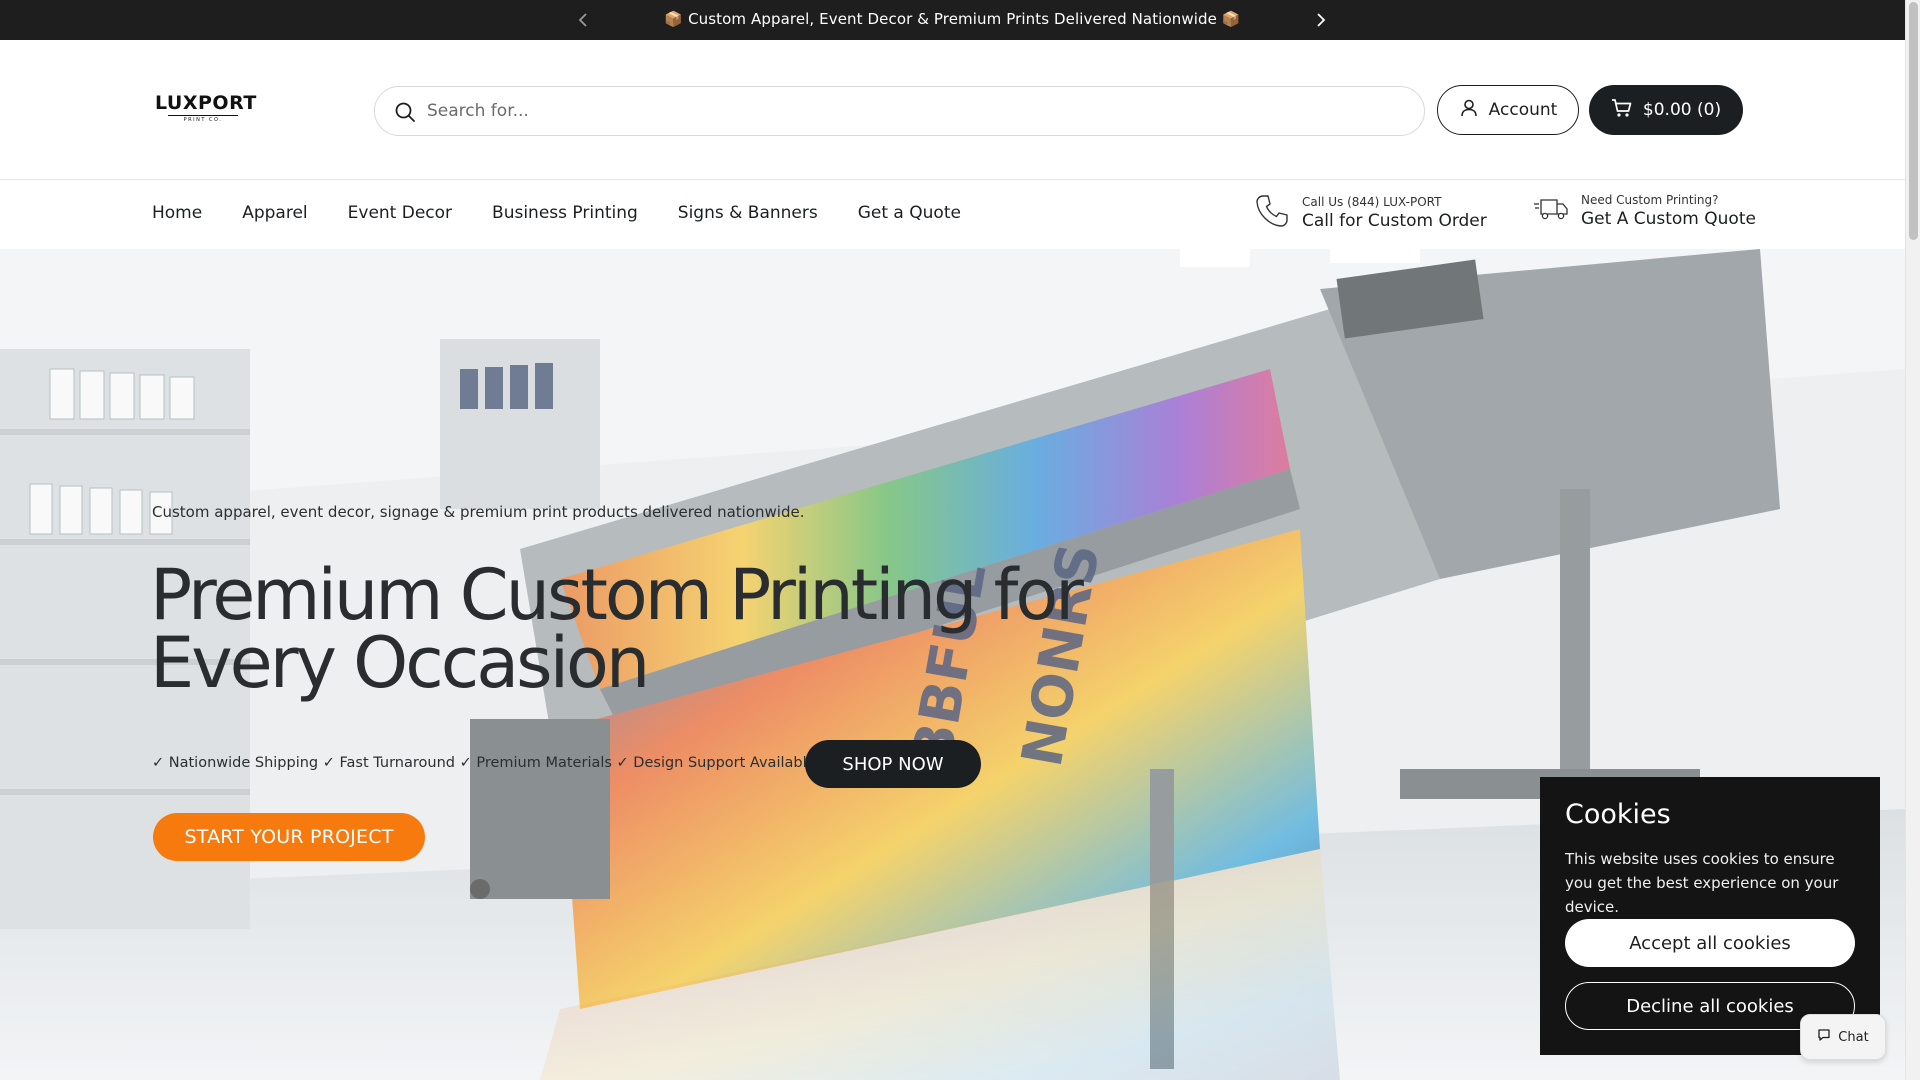 This screenshot has width=1920, height=1080. What do you see at coordinates (1320, 20) in the screenshot?
I see `chevron-right-icon` at bounding box center [1320, 20].